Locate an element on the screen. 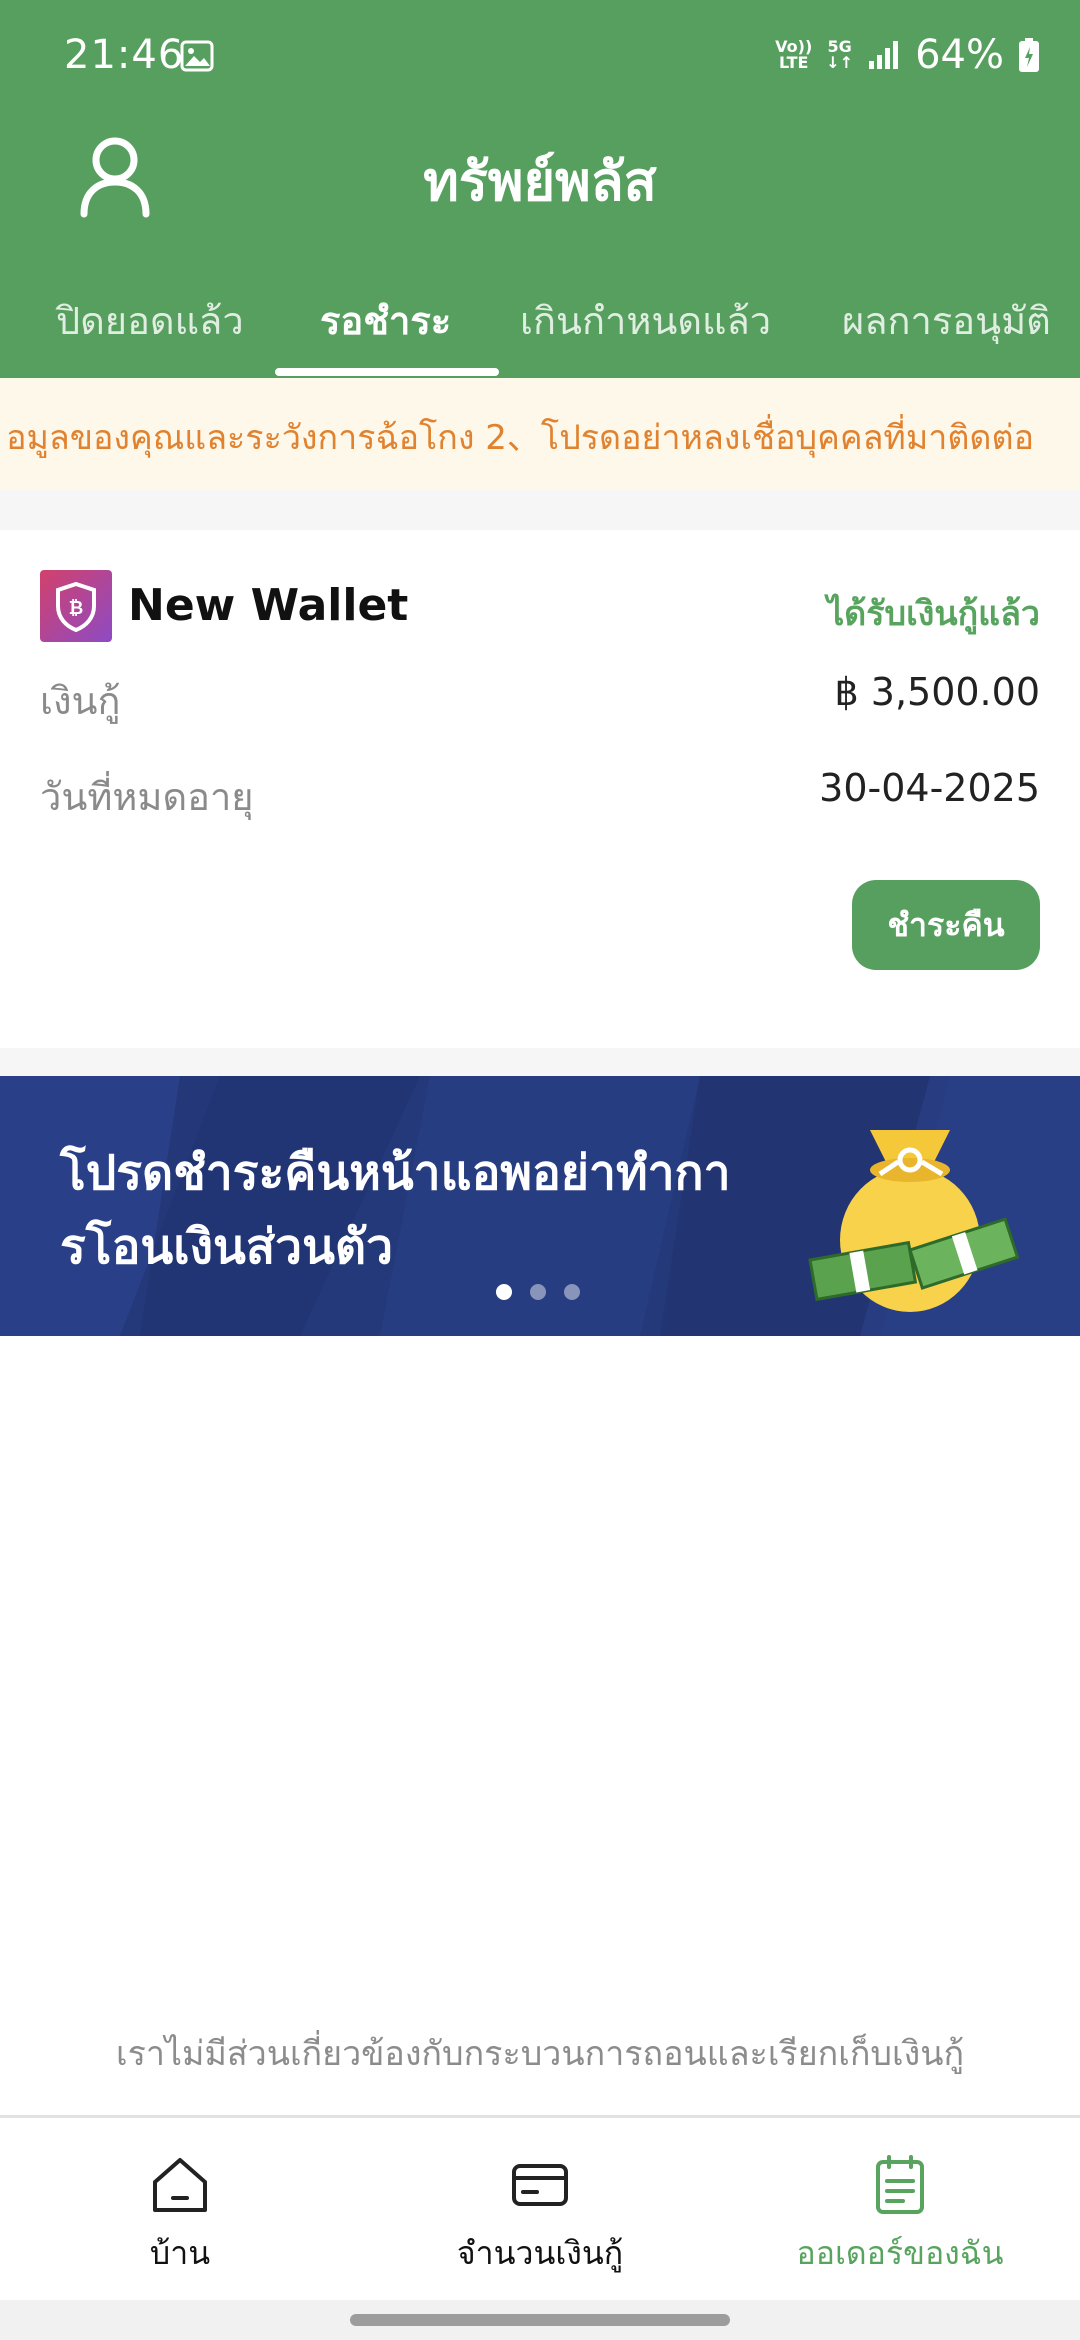 Image resolution: width=1080 pixels, height=2340 pixels. home-icon is located at coordinates (180, 2185).